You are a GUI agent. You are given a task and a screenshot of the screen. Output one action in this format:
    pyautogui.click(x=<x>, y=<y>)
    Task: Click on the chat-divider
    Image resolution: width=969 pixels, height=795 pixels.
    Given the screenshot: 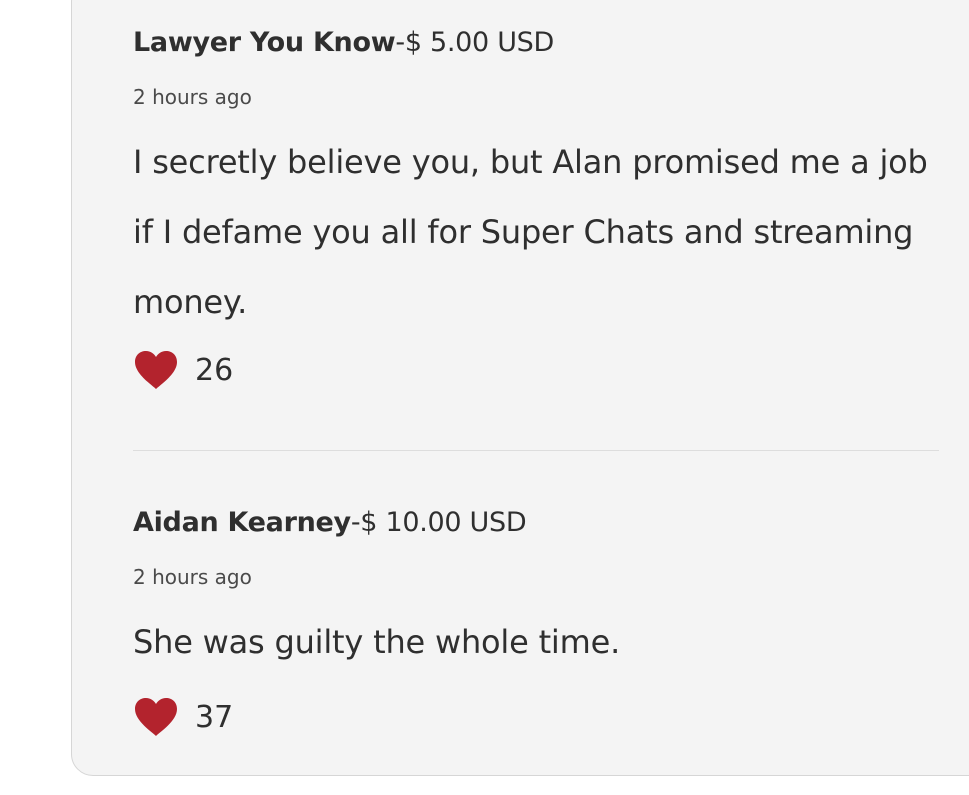 What is the action you would take?
    pyautogui.click(x=536, y=450)
    